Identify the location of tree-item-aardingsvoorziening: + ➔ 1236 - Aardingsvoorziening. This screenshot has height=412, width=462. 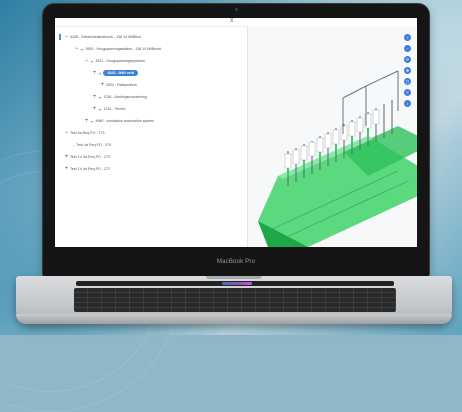
(119, 97).